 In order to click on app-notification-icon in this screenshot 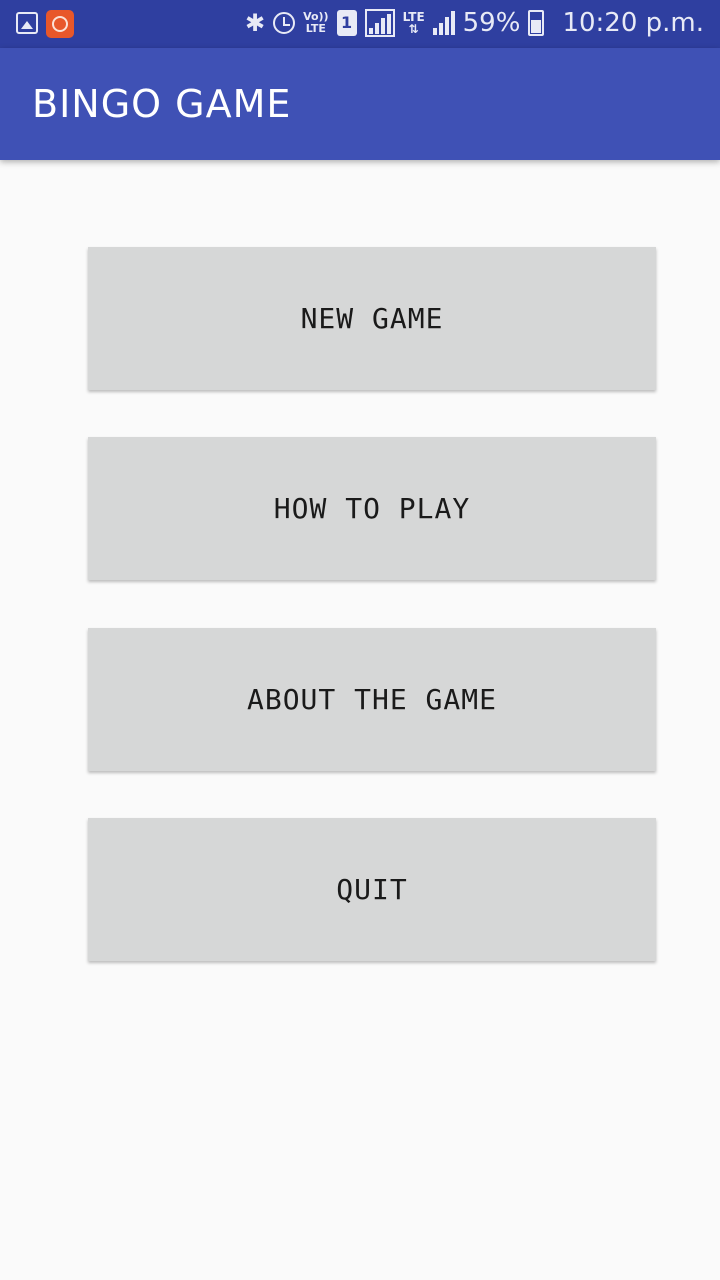, I will do `click(60, 24)`.